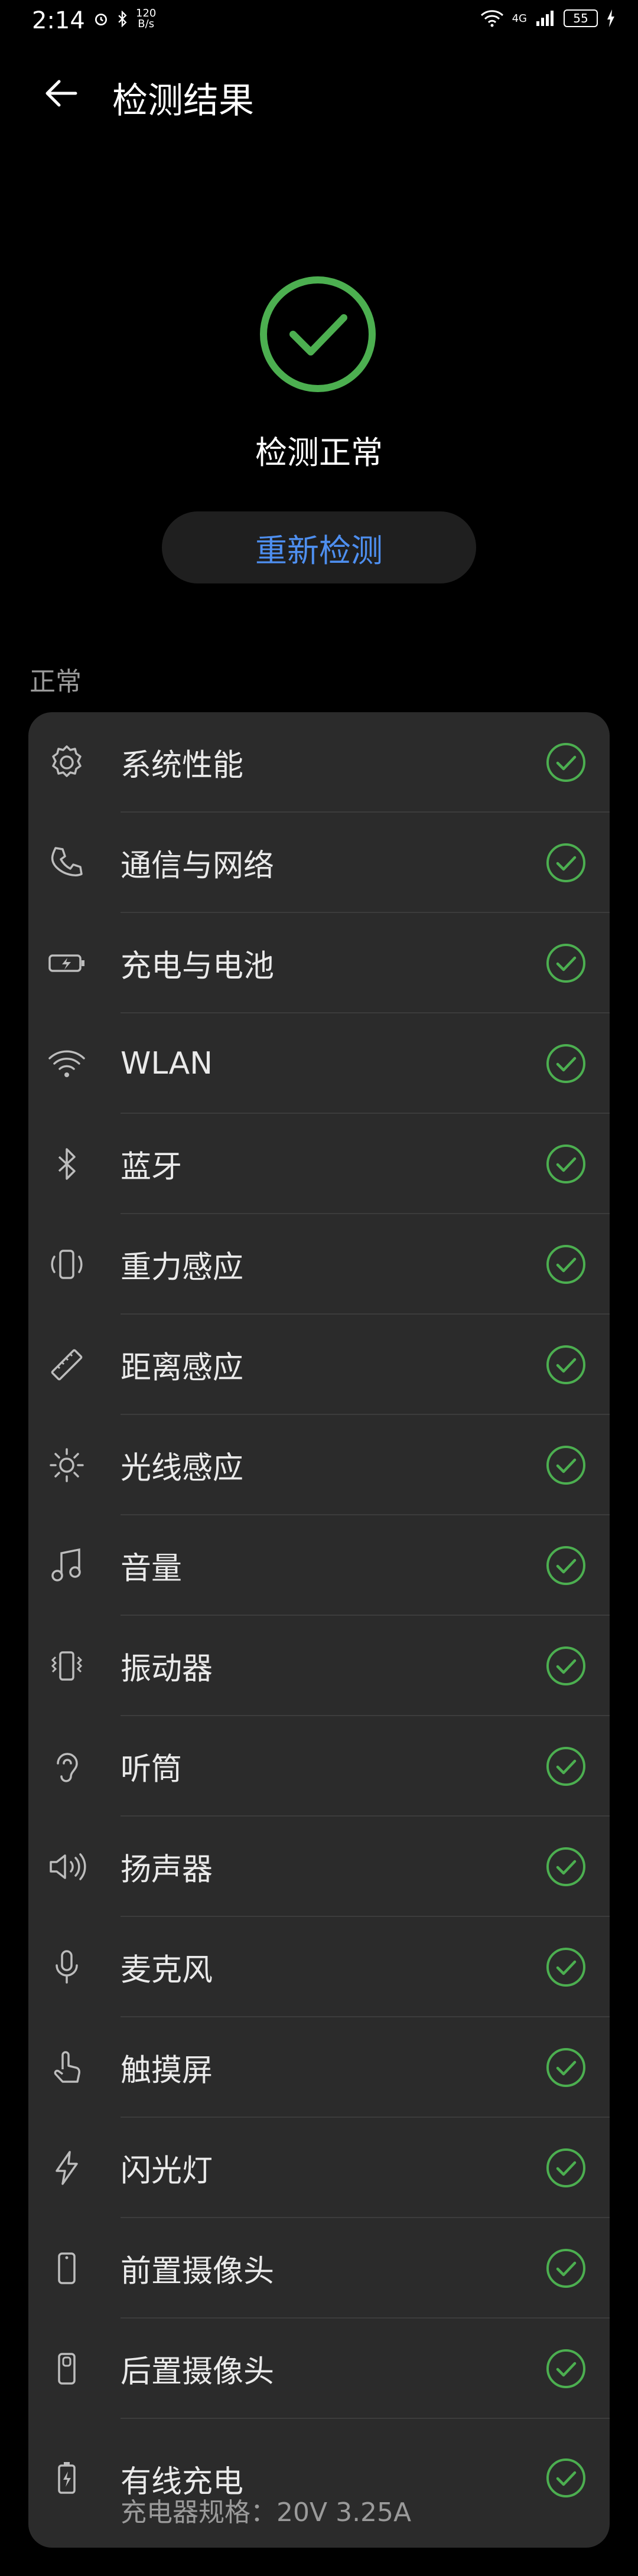  What do you see at coordinates (167, 1064) in the screenshot?
I see `list-item-label: WLAN` at bounding box center [167, 1064].